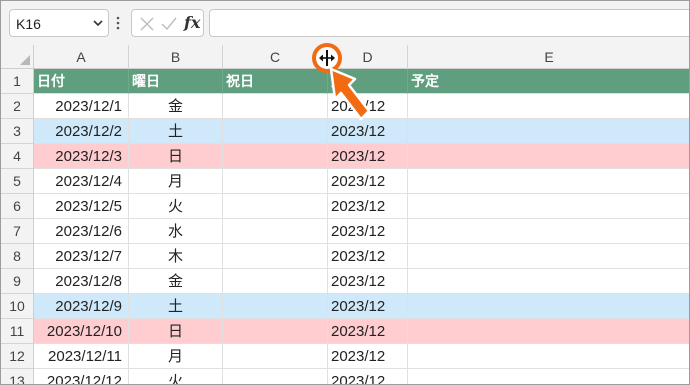 This screenshot has width=690, height=385. Describe the element at coordinates (192, 22) in the screenshot. I see `insert-function-button: fx` at that location.